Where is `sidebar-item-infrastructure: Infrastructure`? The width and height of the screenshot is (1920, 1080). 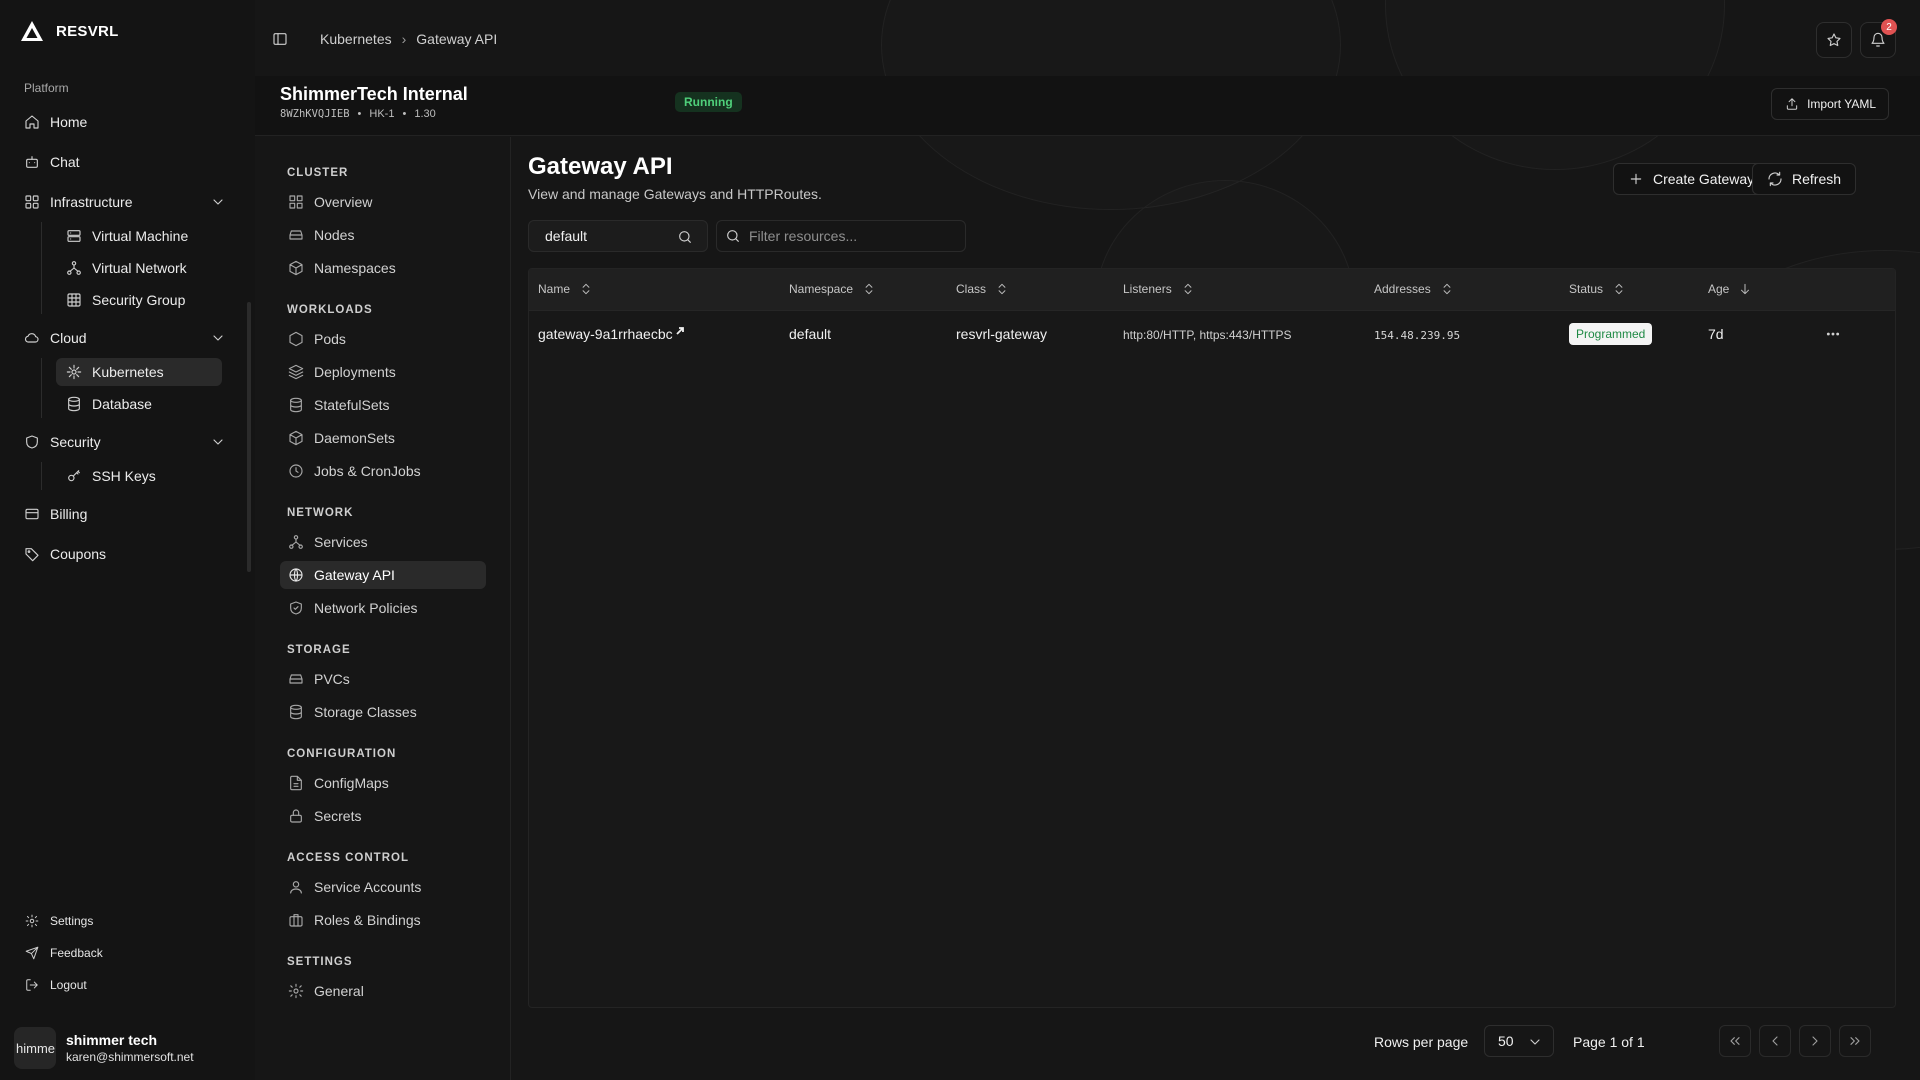 sidebar-item-infrastructure: Infrastructure is located at coordinates (125, 202).